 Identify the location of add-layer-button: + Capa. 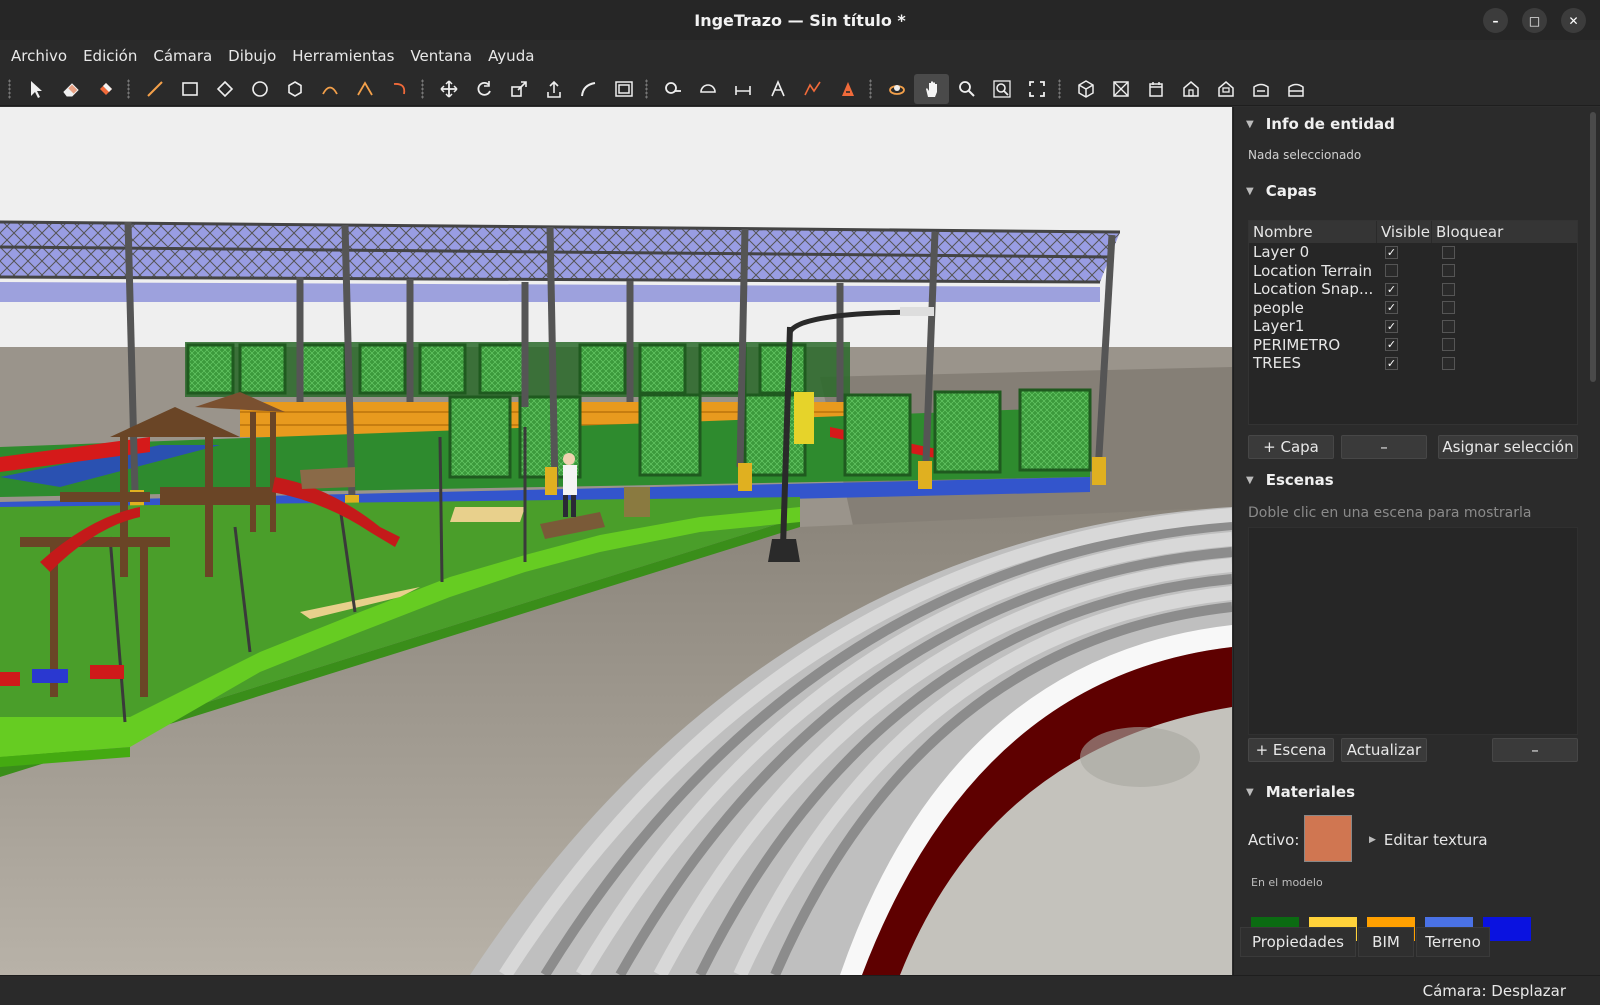
(1291, 447).